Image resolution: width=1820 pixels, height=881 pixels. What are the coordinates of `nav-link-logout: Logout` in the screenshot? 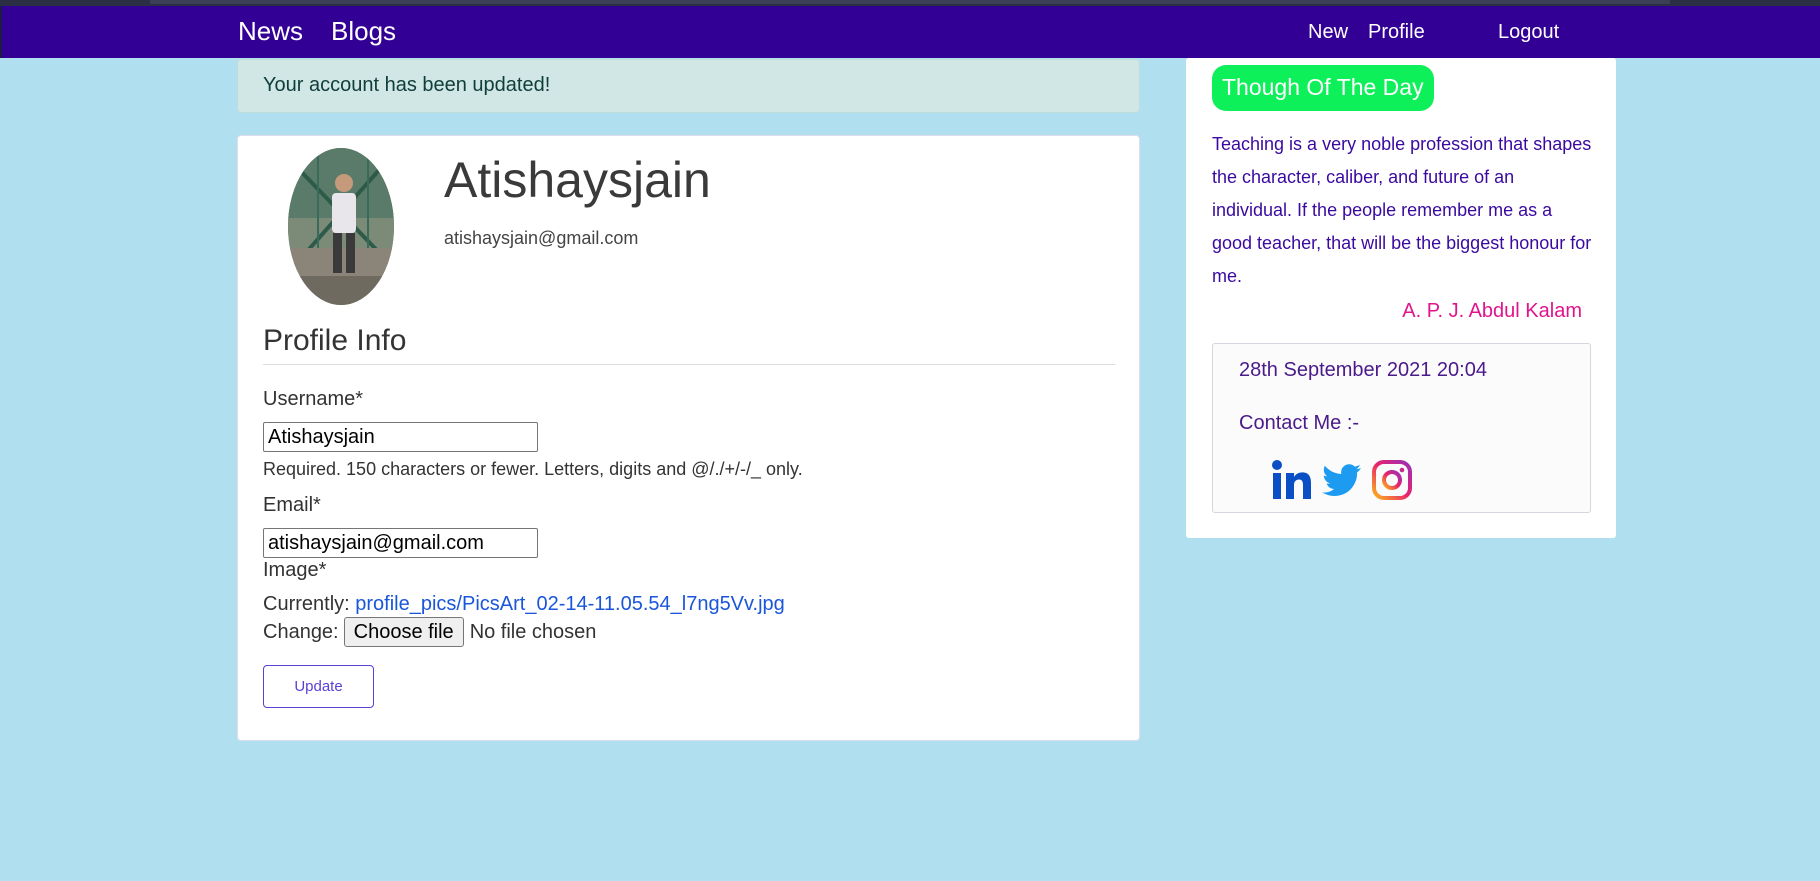 It's located at (1528, 32).